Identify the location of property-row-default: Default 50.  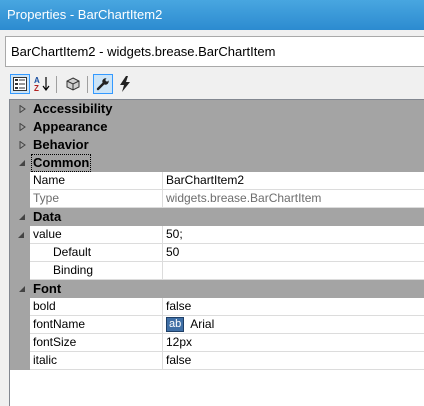
(217, 253).